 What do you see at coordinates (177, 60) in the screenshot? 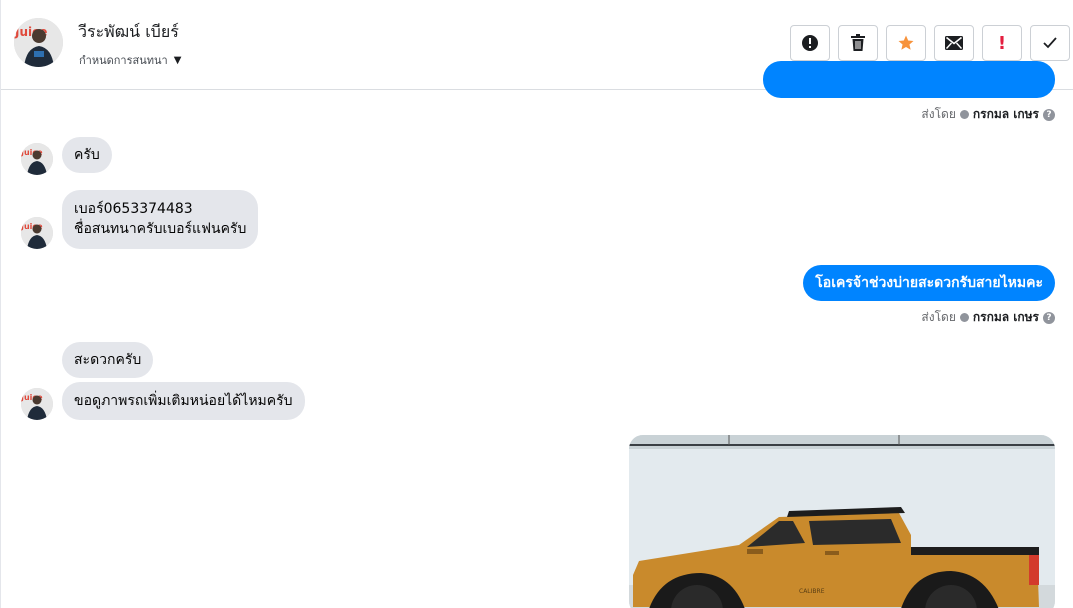
I see `caret-down-icon: ▼` at bounding box center [177, 60].